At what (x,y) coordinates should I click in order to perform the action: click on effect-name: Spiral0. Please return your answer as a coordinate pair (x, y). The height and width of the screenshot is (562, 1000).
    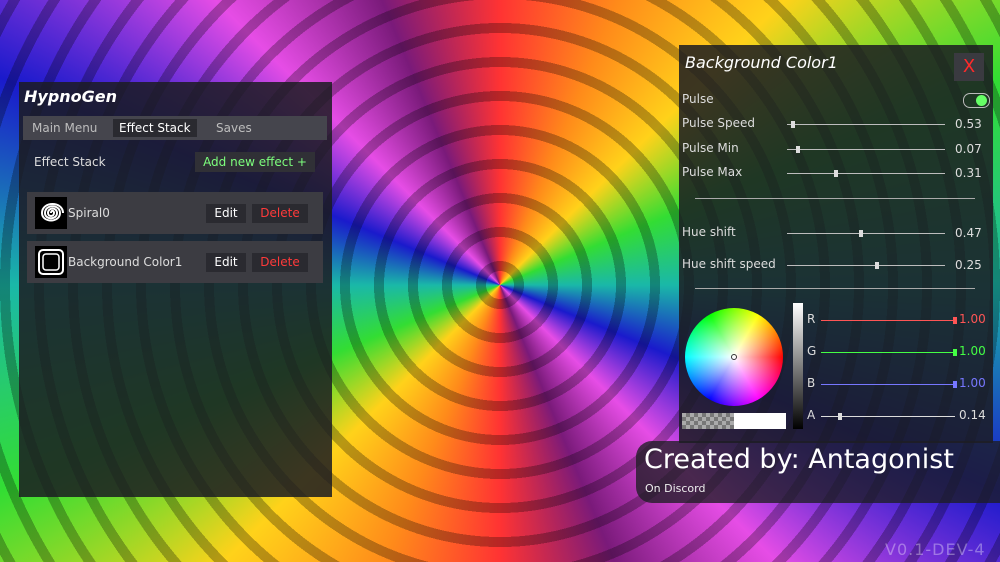
    Looking at the image, I should click on (89, 213).